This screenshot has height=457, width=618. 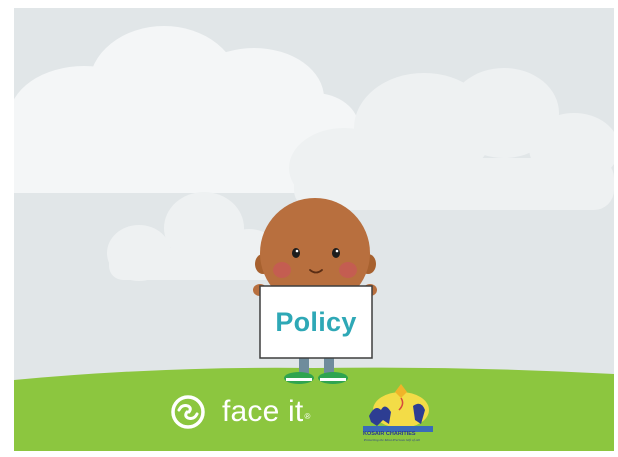 What do you see at coordinates (316, 321) in the screenshot?
I see `sign-label: Policy` at bounding box center [316, 321].